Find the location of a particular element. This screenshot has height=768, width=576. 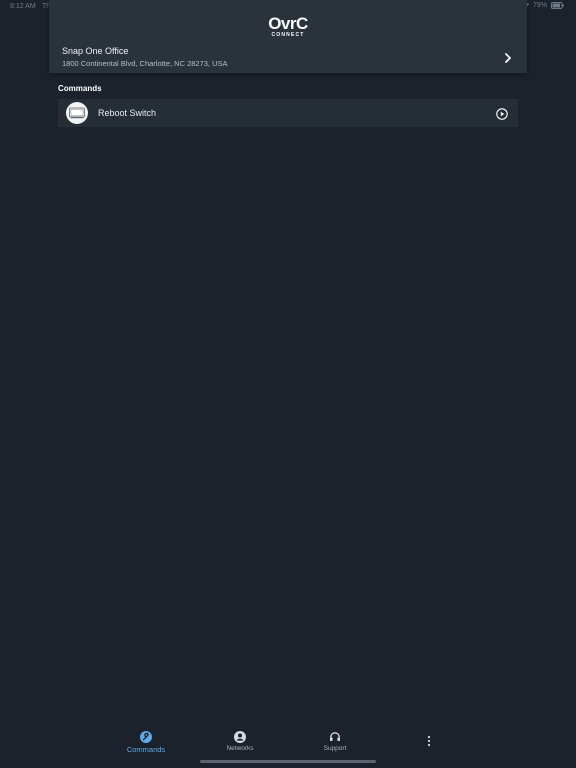

tab-label: Networks is located at coordinates (240, 748).